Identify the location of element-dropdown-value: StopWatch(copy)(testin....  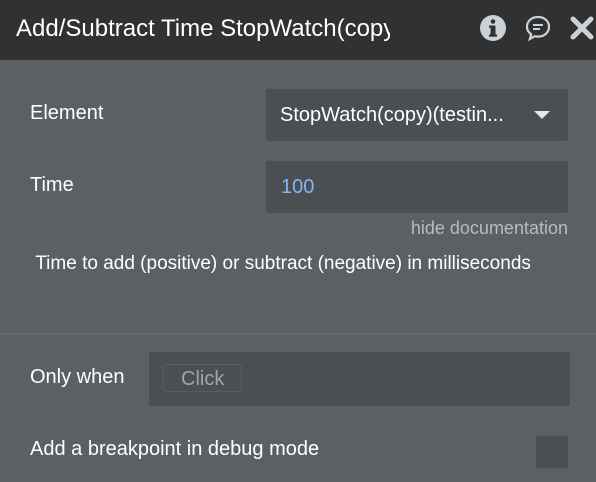
(392, 115).